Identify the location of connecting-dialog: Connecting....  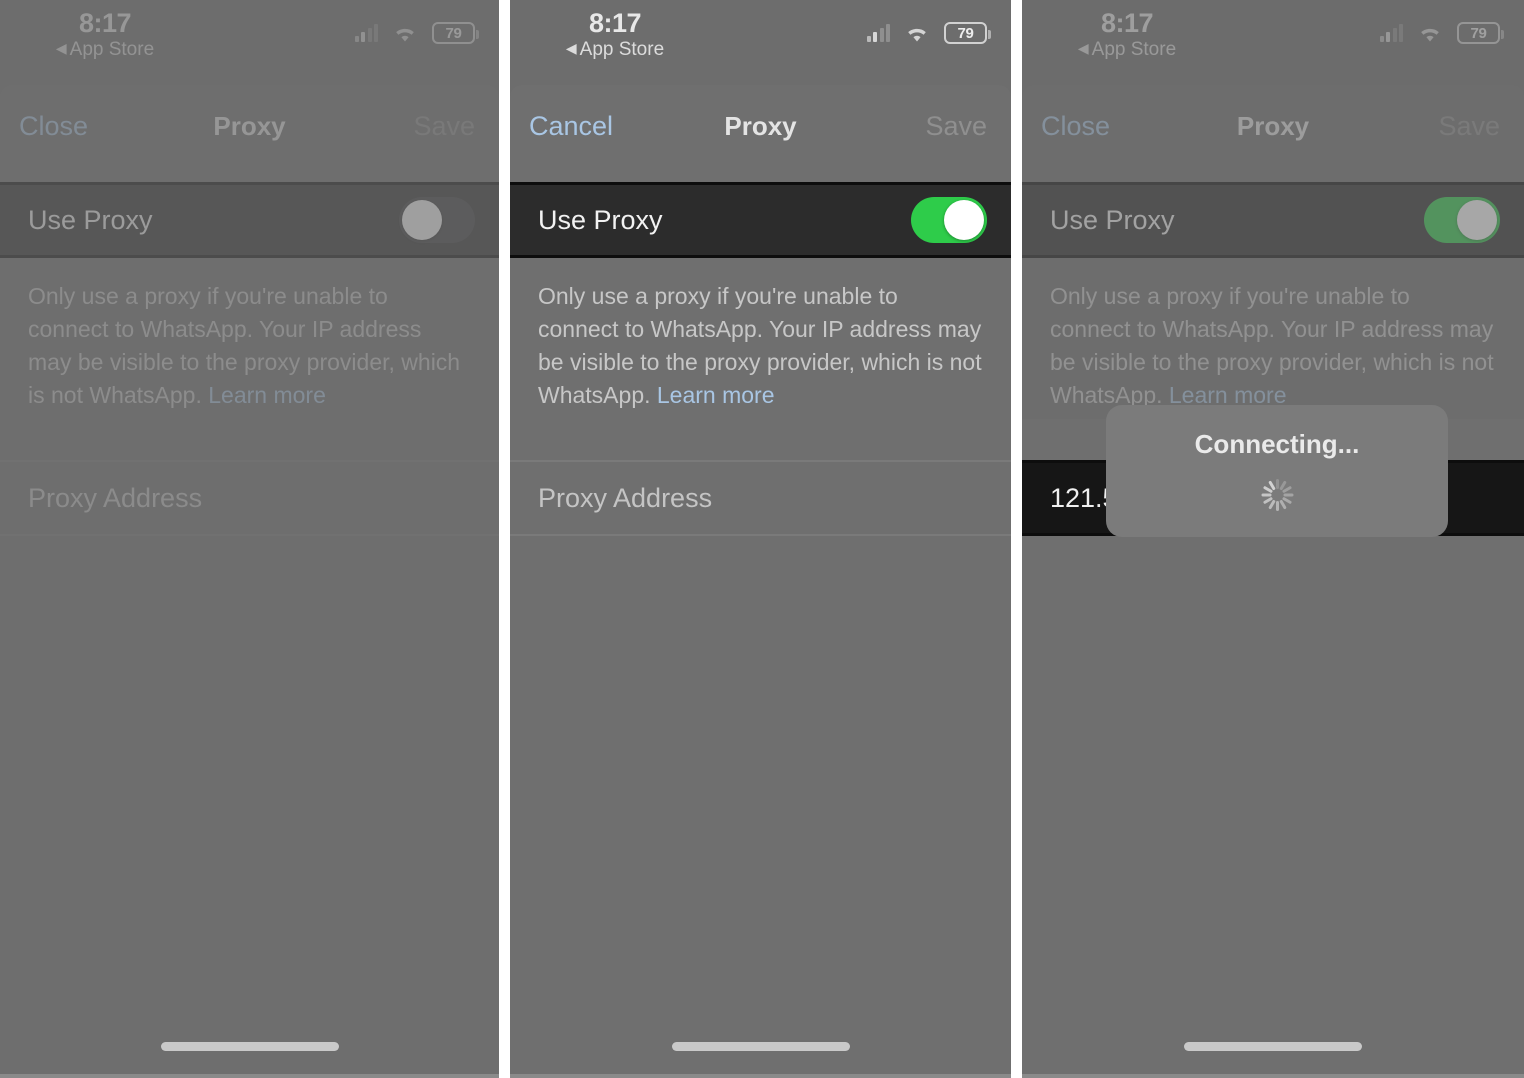
(1277, 471).